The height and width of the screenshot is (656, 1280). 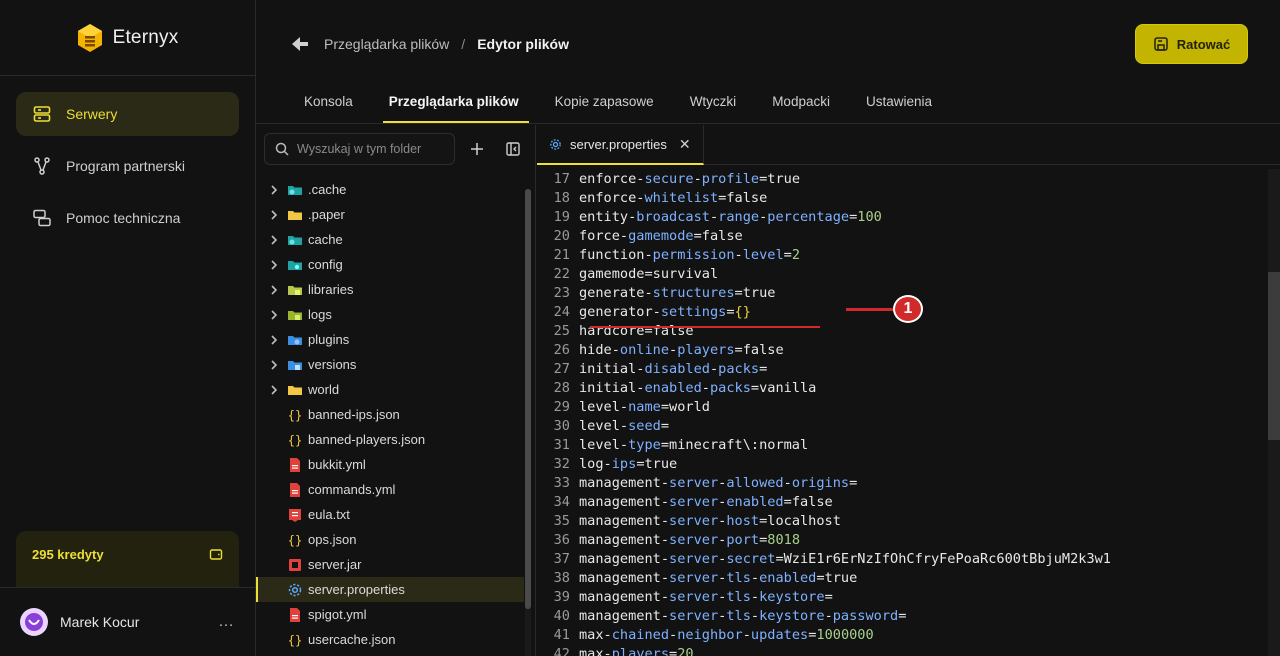 What do you see at coordinates (454, 102) in the screenshot?
I see `tab-file-browser: Przeglądarka plików` at bounding box center [454, 102].